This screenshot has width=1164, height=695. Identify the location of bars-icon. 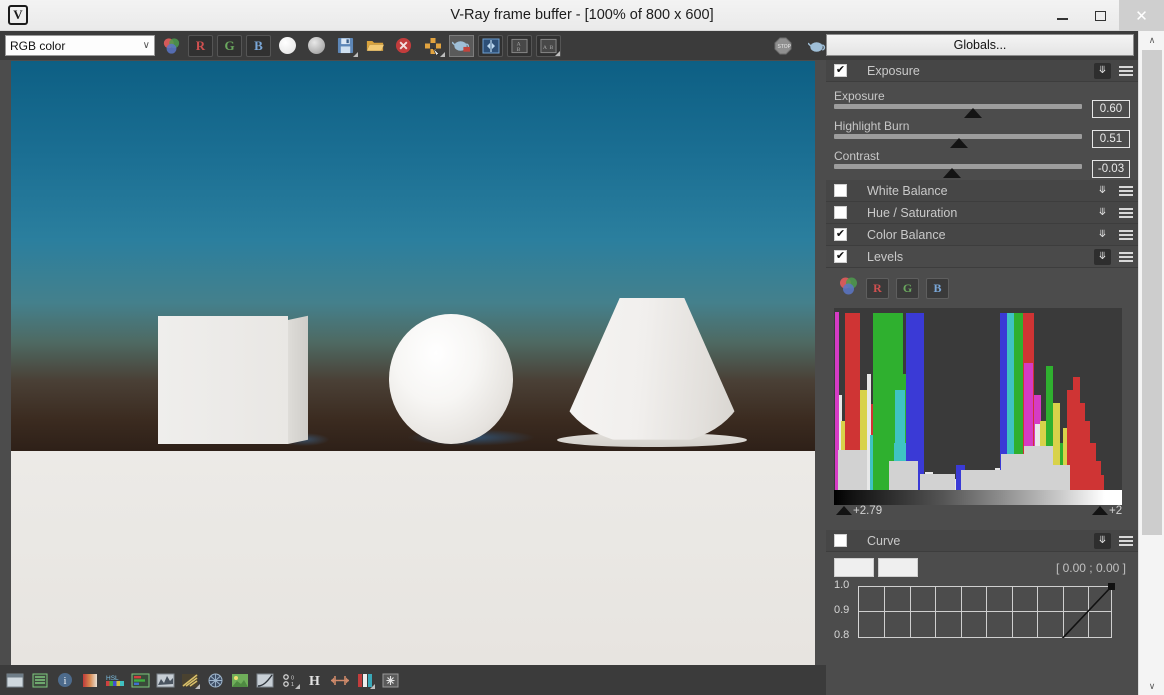
(365, 680).